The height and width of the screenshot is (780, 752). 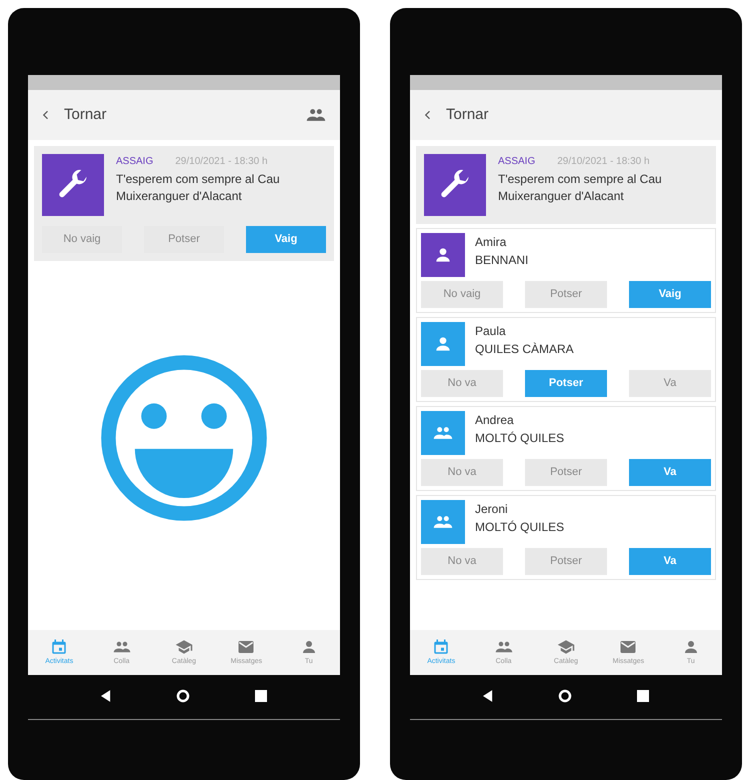 What do you see at coordinates (491, 242) in the screenshot?
I see `member-first-name: Amira` at bounding box center [491, 242].